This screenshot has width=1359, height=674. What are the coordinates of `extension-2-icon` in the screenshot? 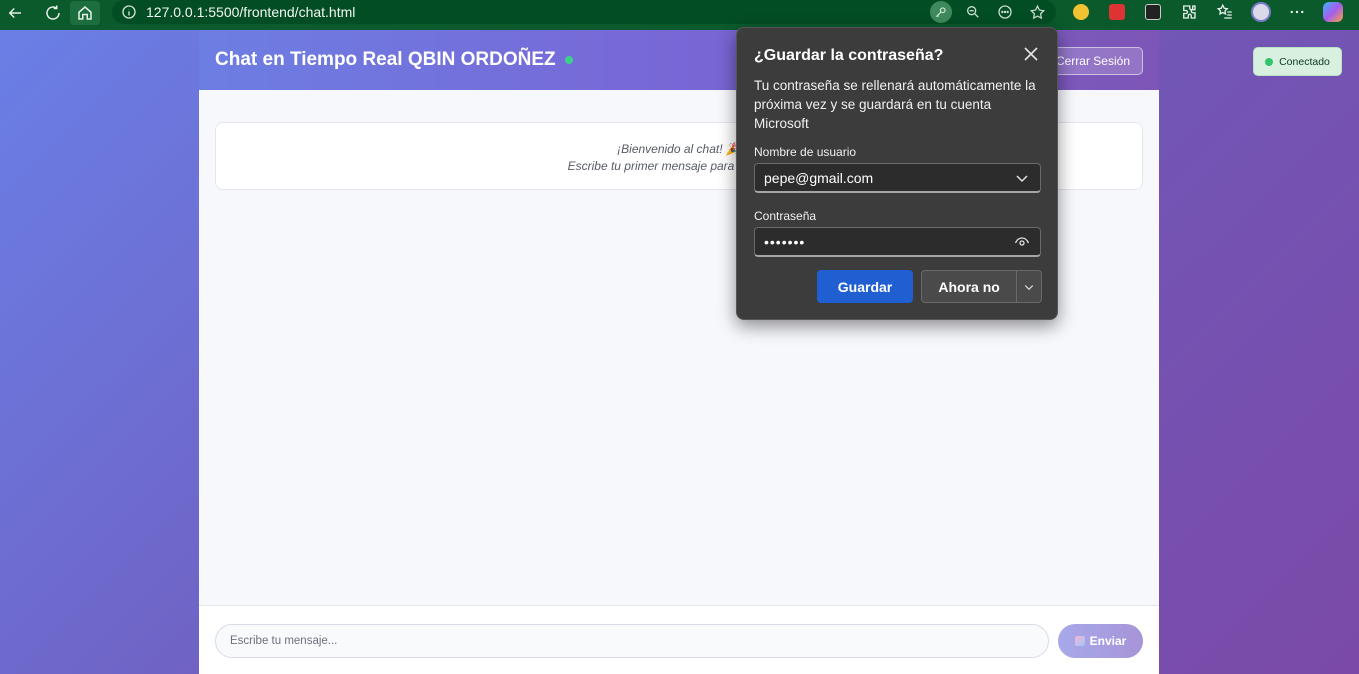 It's located at (1117, 12).